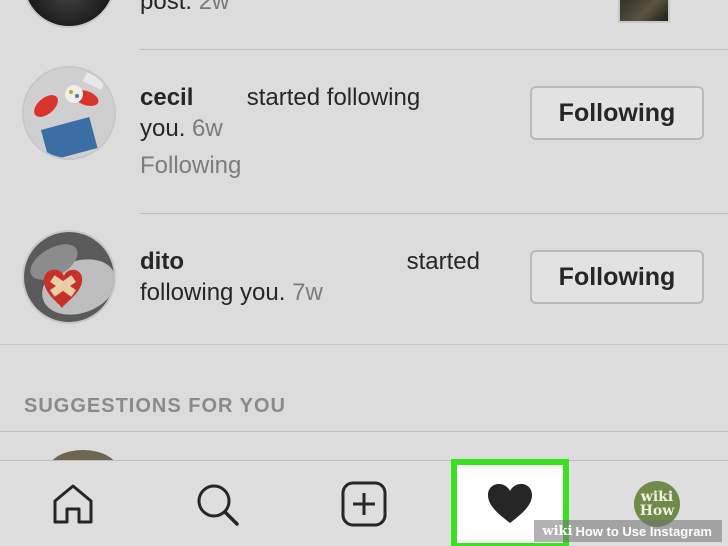 Image resolution: width=728 pixels, height=546 pixels. What do you see at coordinates (307, 292) in the screenshot?
I see `notification-age: 7w` at bounding box center [307, 292].